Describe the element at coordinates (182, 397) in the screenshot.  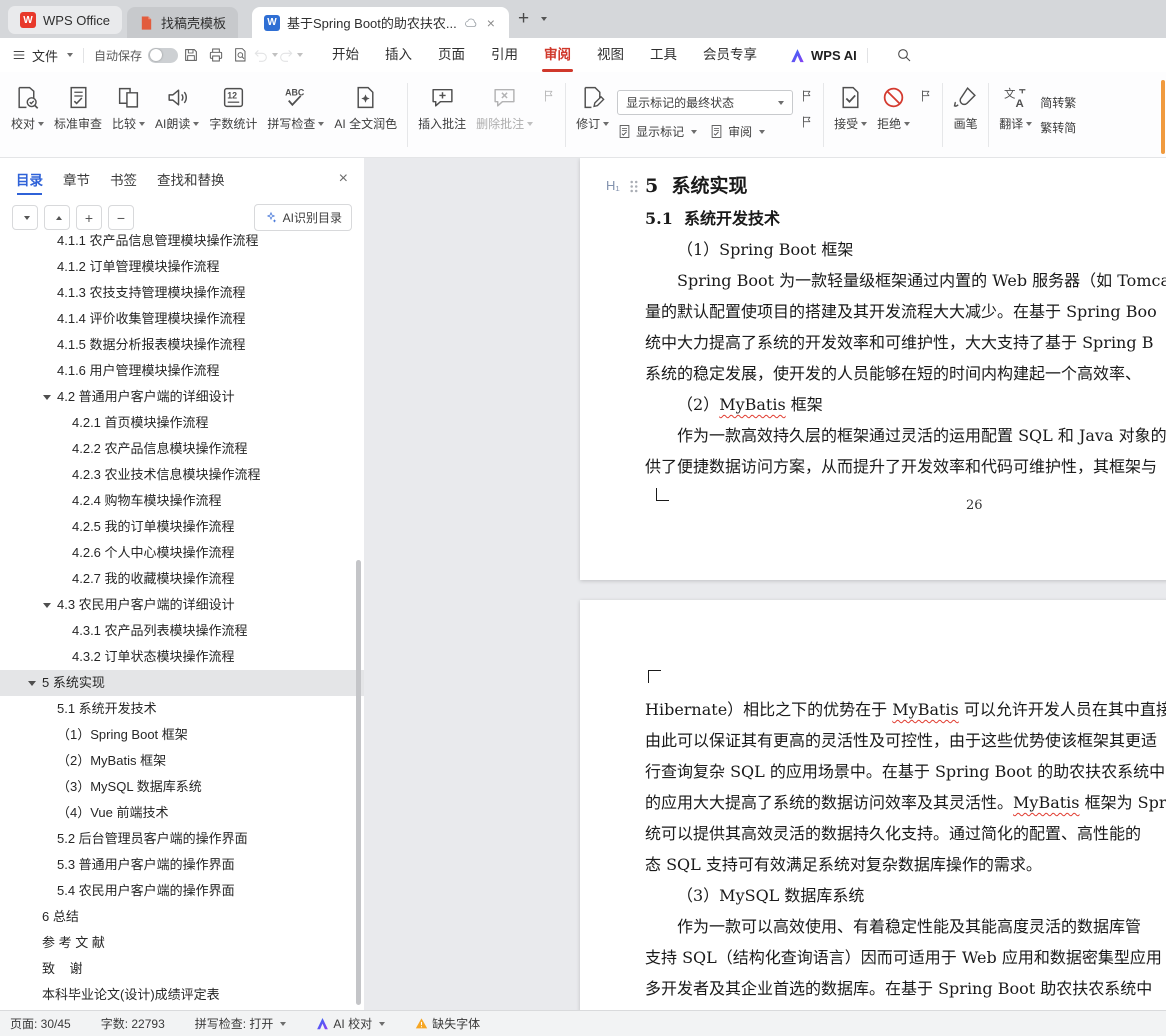
I see `toc-item: 4.2 普通用户客户端的详细设计` at that location.